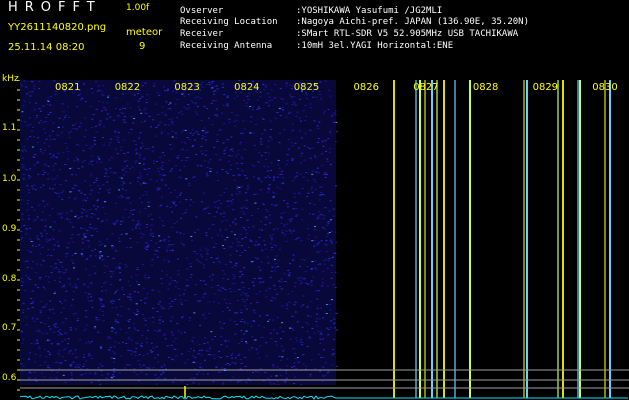 The image size is (629, 400). Describe the element at coordinates (375, 46) in the screenshot. I see `antenna-value: :10mH 3el.YAGI Horizontal:ENE` at that location.